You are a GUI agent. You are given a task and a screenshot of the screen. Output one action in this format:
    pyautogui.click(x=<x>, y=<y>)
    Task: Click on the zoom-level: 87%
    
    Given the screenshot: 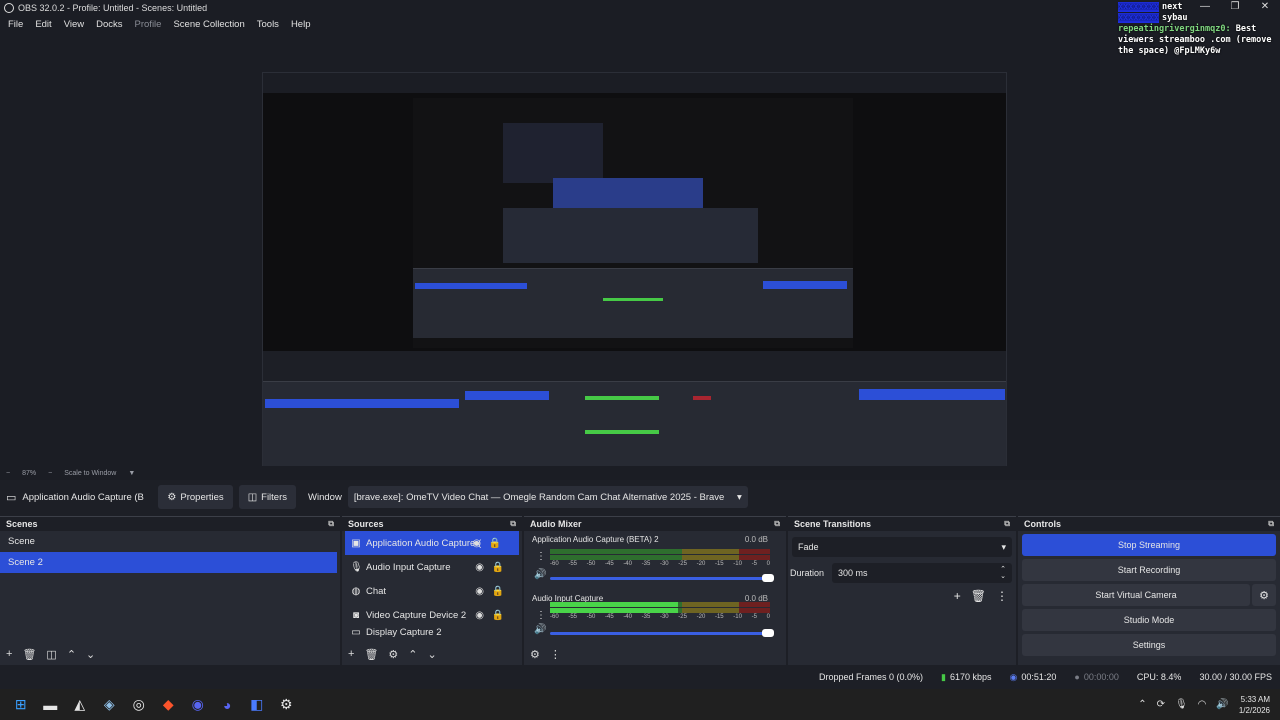 What is the action you would take?
    pyautogui.click(x=29, y=473)
    